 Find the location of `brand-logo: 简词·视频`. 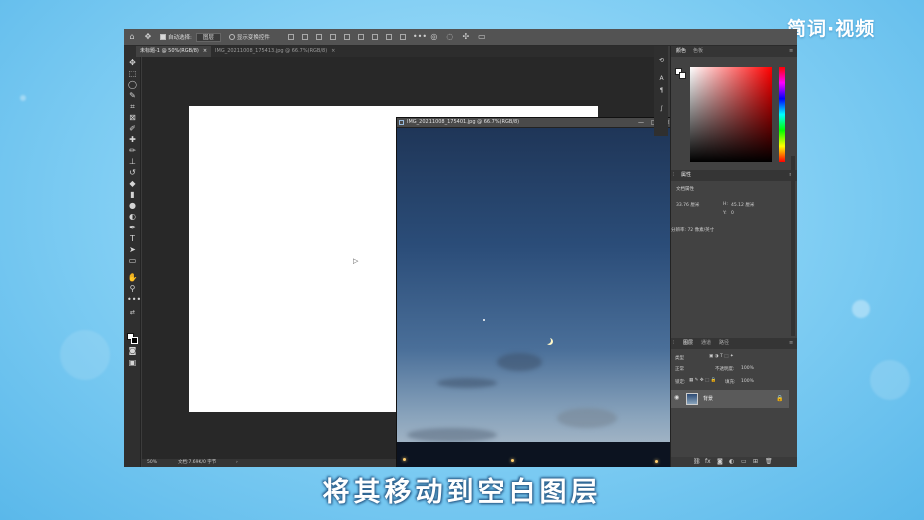

brand-logo: 简词·视频 is located at coordinates (831, 29).